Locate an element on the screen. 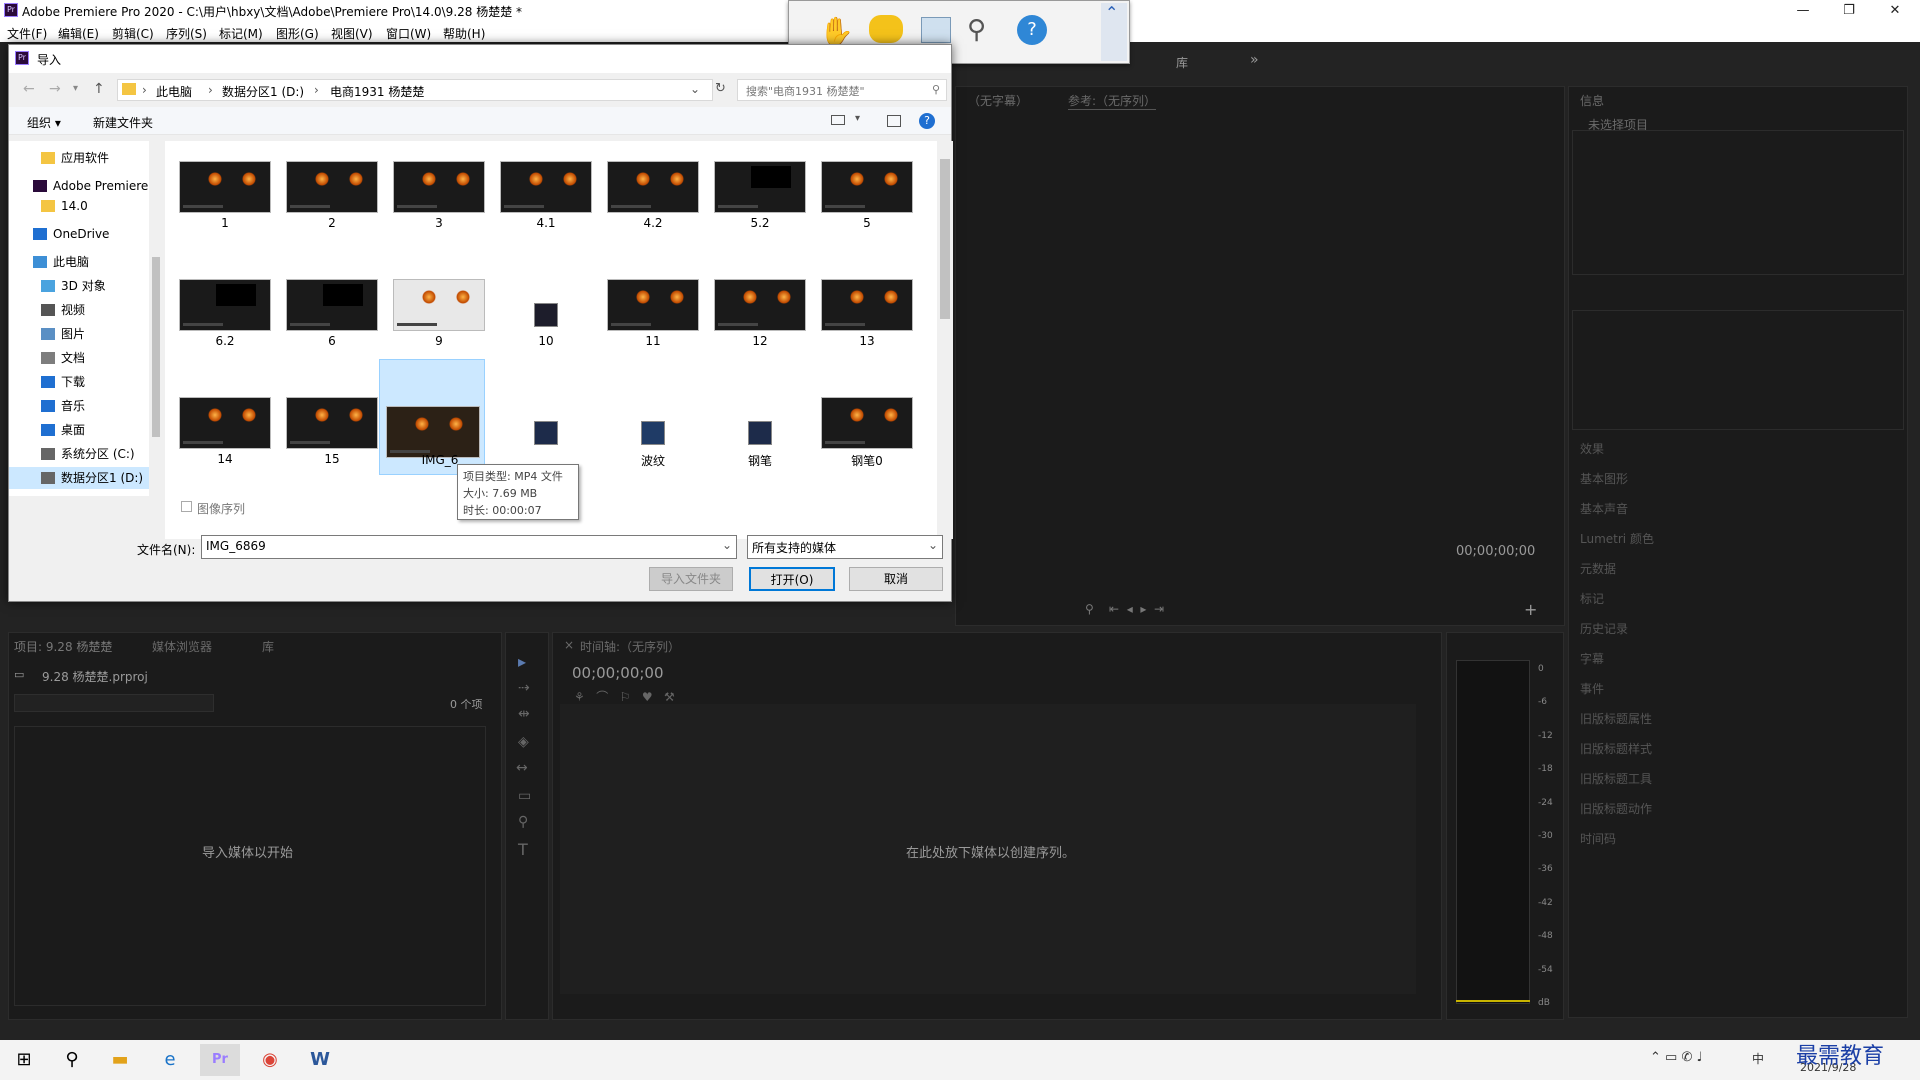 The width and height of the screenshot is (1920, 1080). panel-list-item: 旧版标题动作 is located at coordinates (1616, 808).